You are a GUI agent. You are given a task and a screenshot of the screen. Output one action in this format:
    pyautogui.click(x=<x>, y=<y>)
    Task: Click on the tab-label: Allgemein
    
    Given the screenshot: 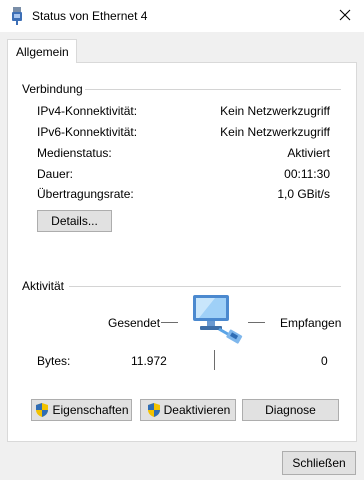 What is the action you would take?
    pyautogui.click(x=42, y=52)
    